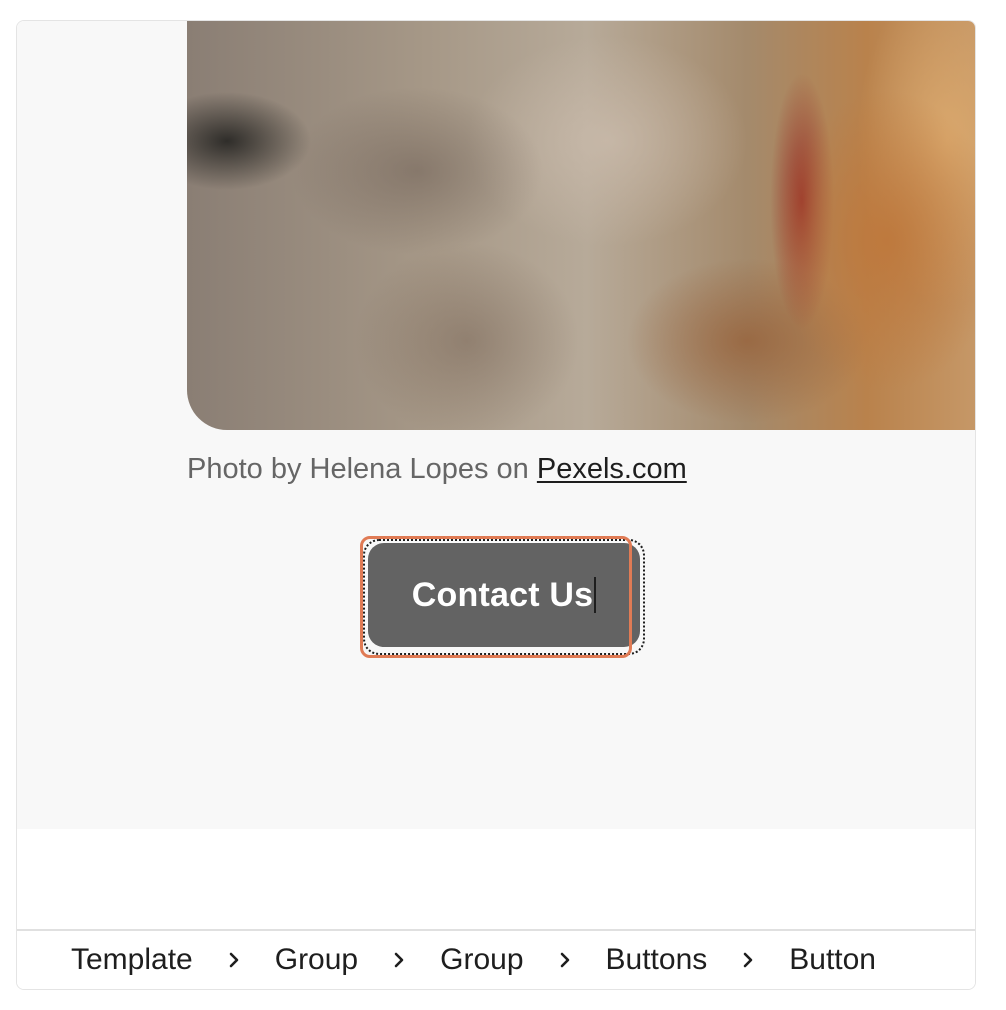  Describe the element at coordinates (657, 960) in the screenshot. I see `breadcrumb-item-buttons: Buttons` at that location.